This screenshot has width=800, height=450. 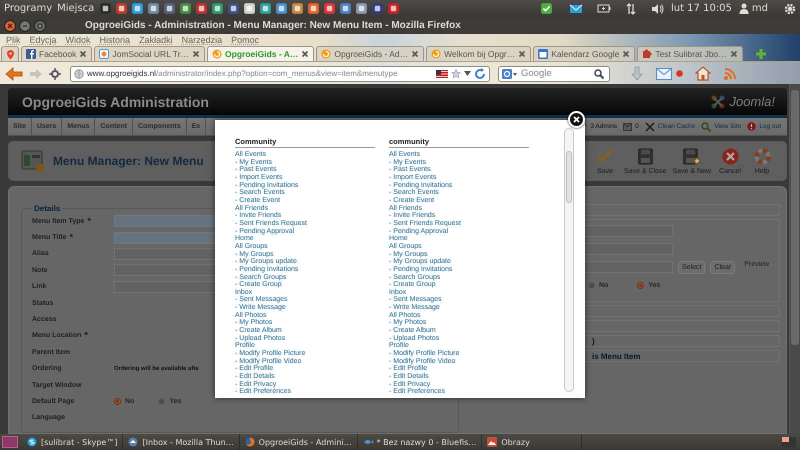 What do you see at coordinates (133, 442) in the screenshot?
I see `bird-icon` at bounding box center [133, 442].